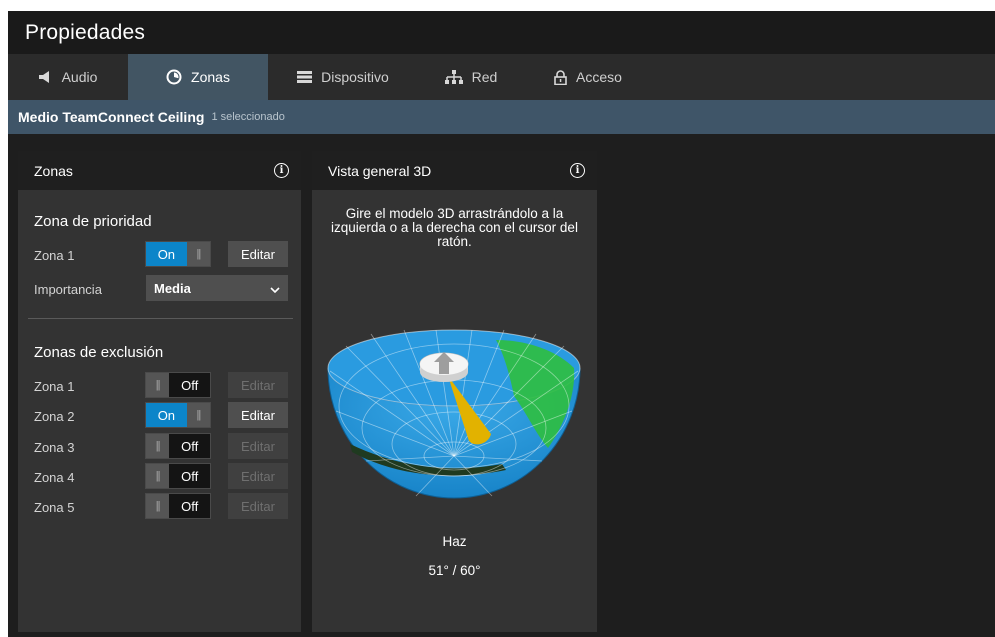 The width and height of the screenshot is (995, 637). What do you see at coordinates (111, 117) in the screenshot?
I see `device-name: Medio TeamConnect Ceiling` at bounding box center [111, 117].